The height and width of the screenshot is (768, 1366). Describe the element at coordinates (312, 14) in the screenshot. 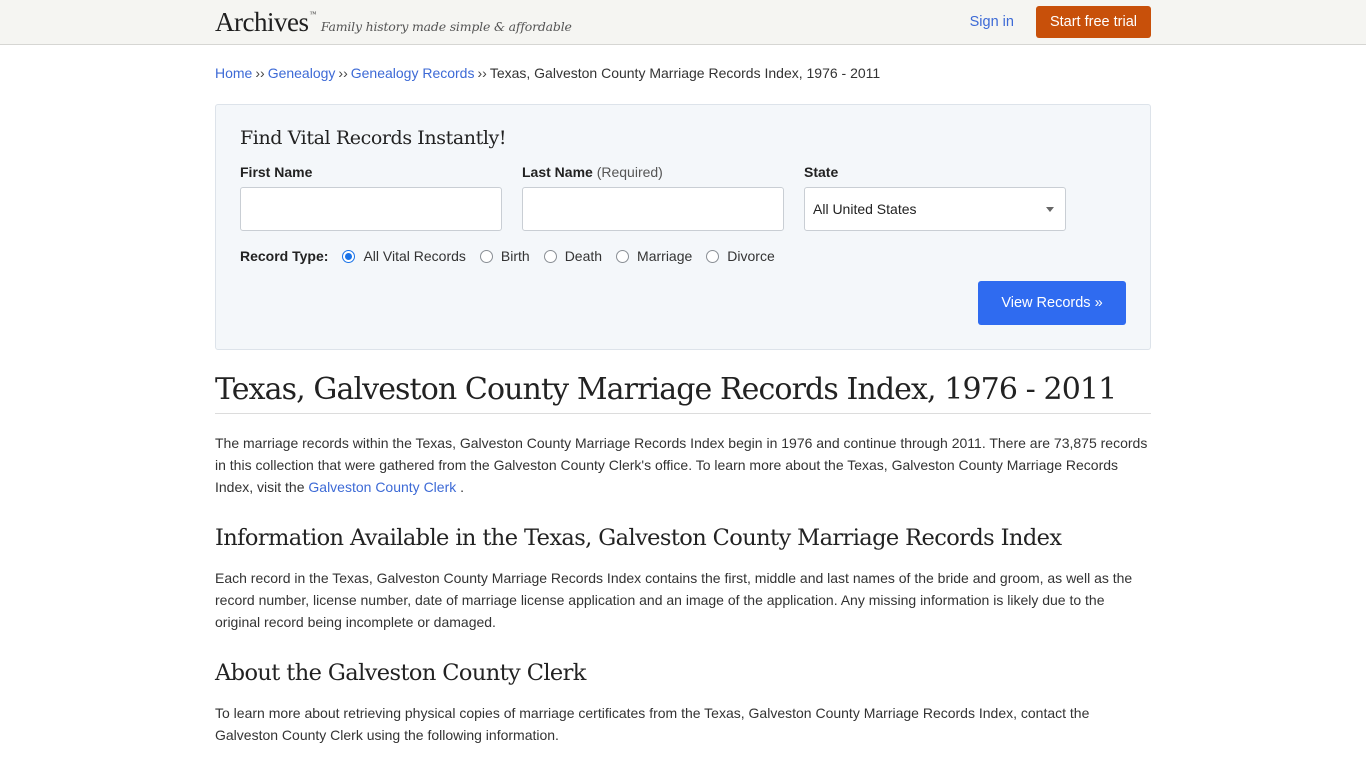

I see `trademark-icon: ™` at that location.